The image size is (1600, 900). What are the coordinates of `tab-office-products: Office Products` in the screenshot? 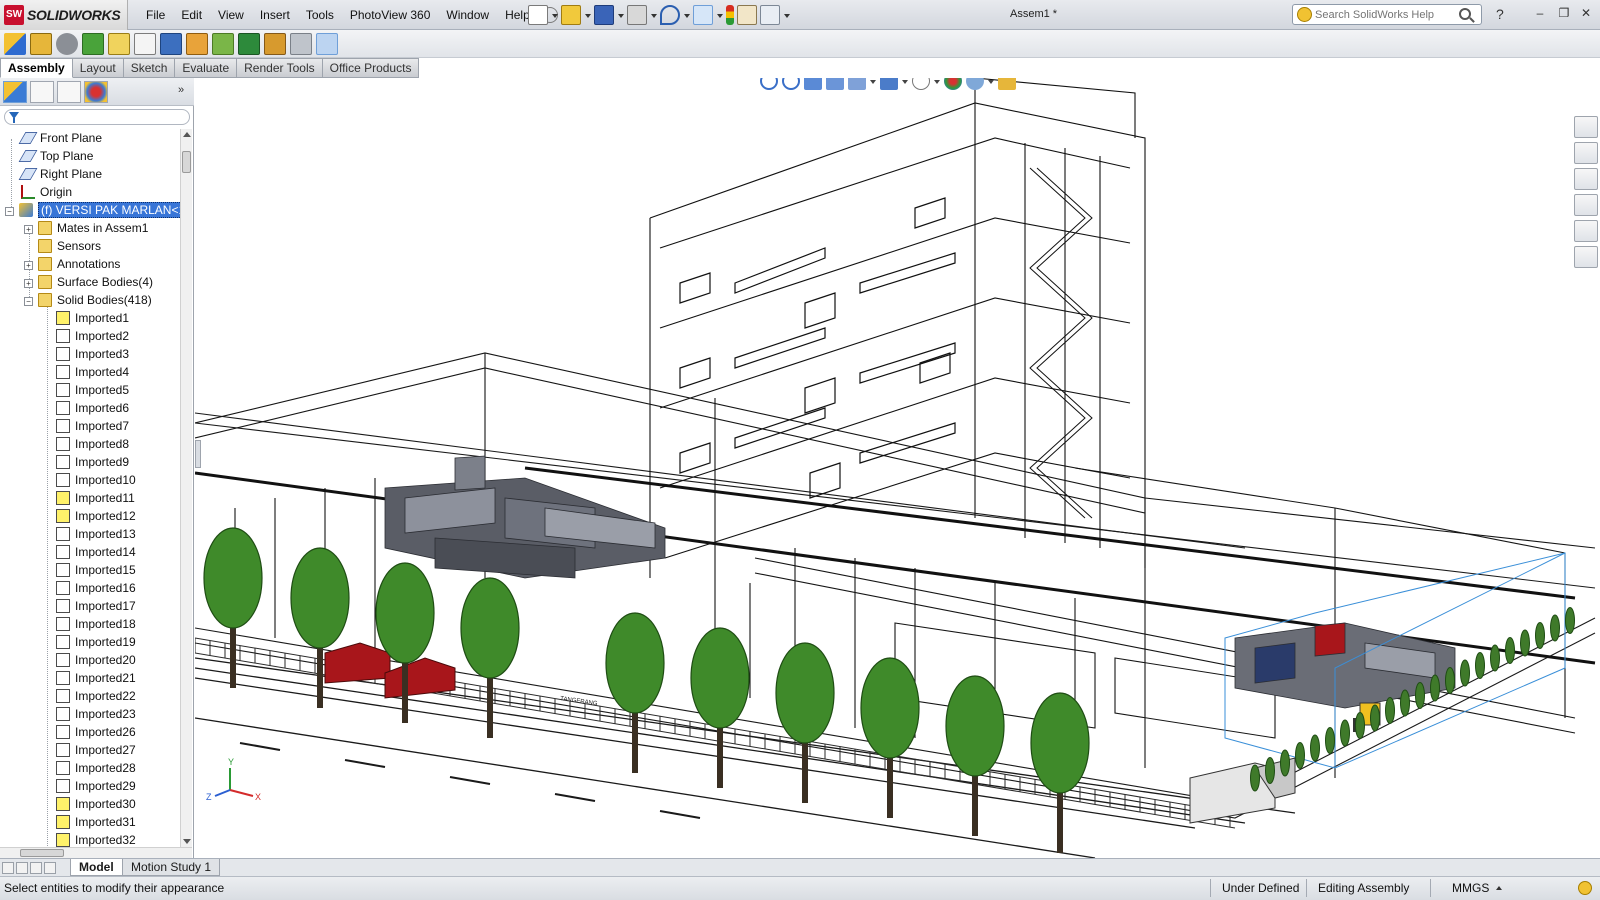 It's located at (371, 68).